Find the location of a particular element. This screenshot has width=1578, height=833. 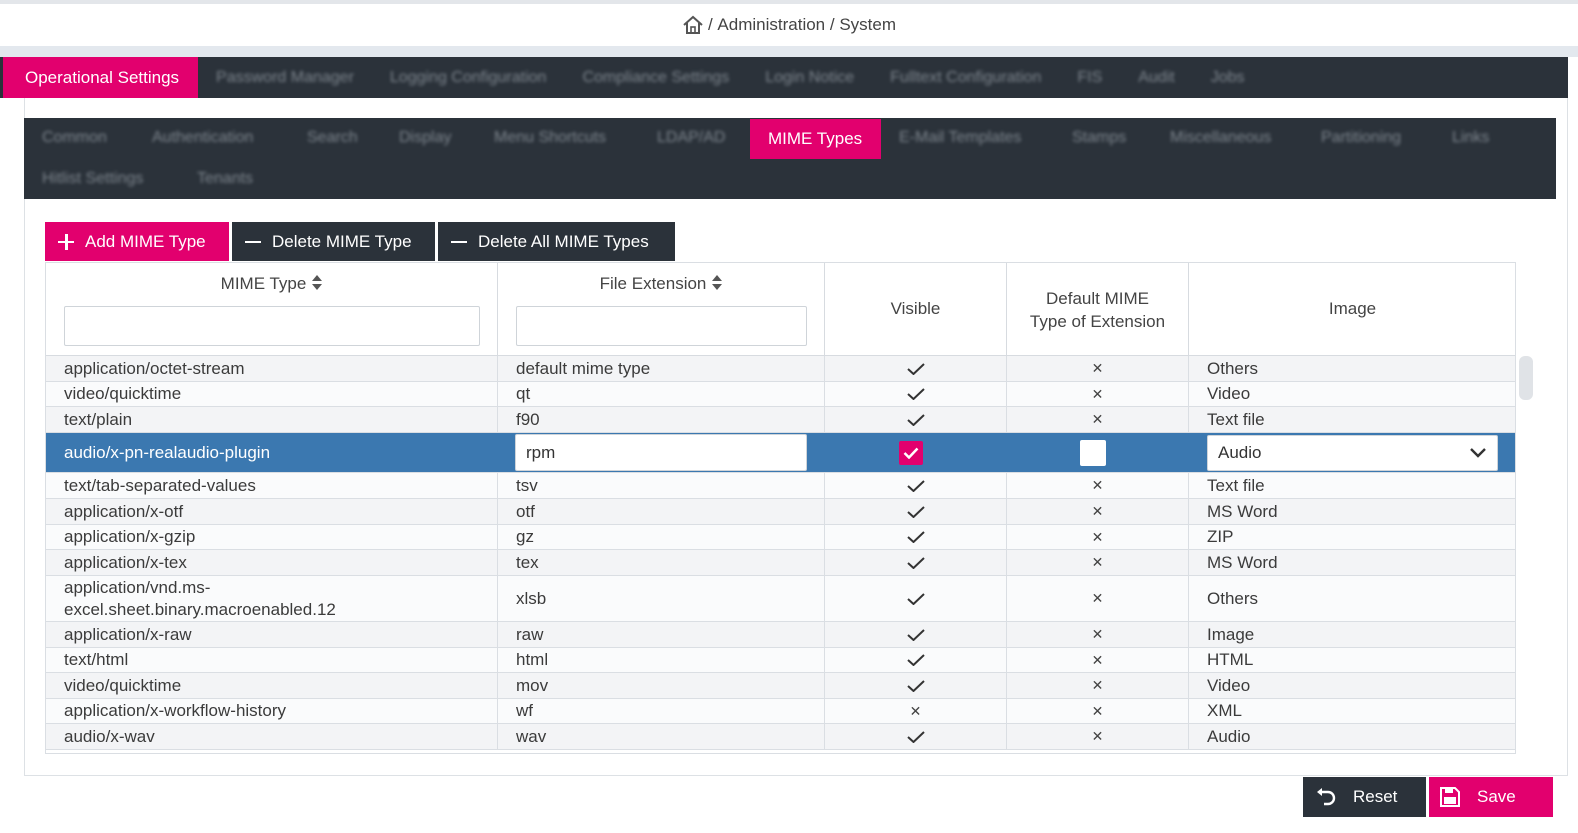

default-cell is located at coordinates (1098, 452).